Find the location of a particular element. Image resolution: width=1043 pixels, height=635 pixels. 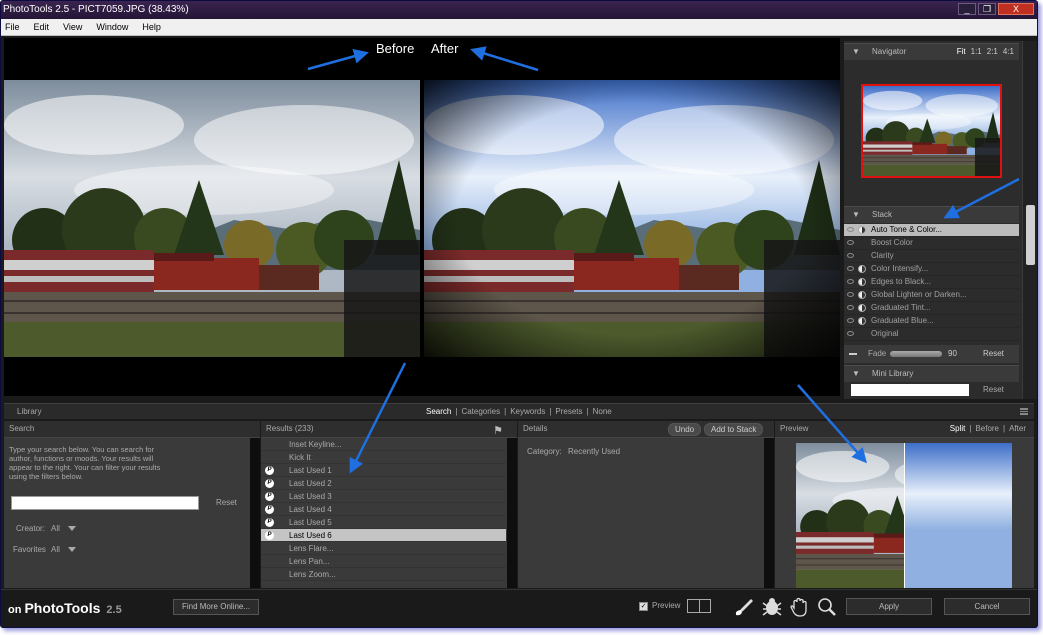

hamburger-menu-icon is located at coordinates (1024, 411).